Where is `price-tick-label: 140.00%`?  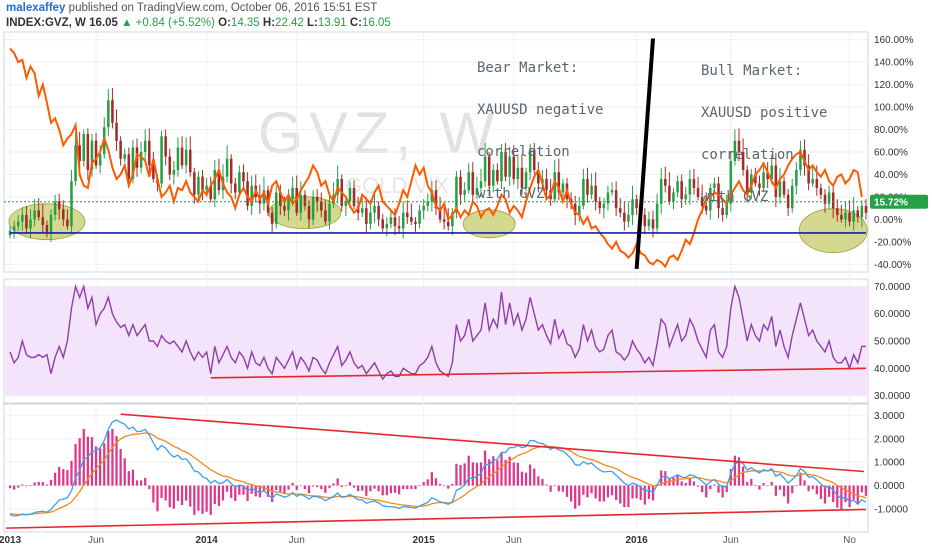
price-tick-label: 140.00% is located at coordinates (894, 63).